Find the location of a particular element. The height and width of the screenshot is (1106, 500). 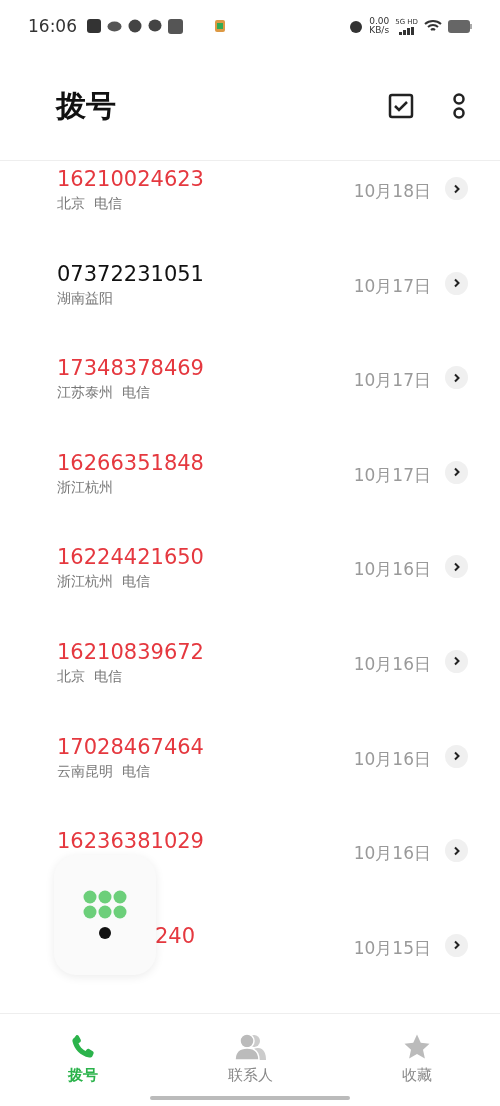

nav-tab: 收藏 is located at coordinates (416, 1060).